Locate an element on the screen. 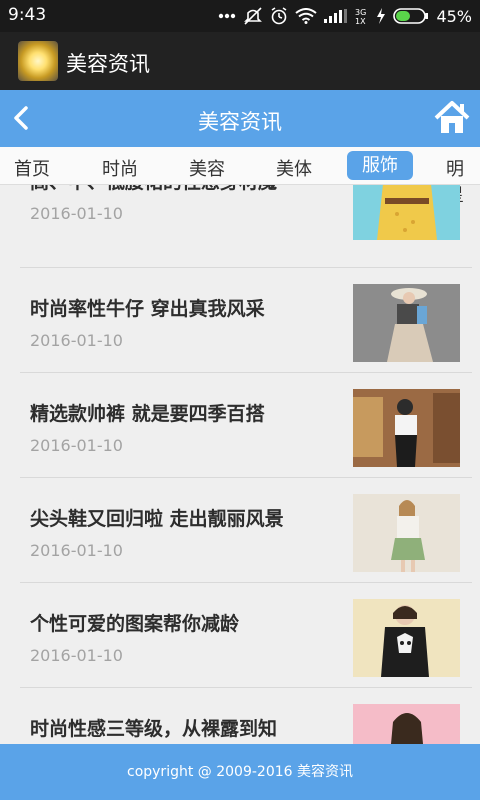  status-time: 9:43 is located at coordinates (27, 15).